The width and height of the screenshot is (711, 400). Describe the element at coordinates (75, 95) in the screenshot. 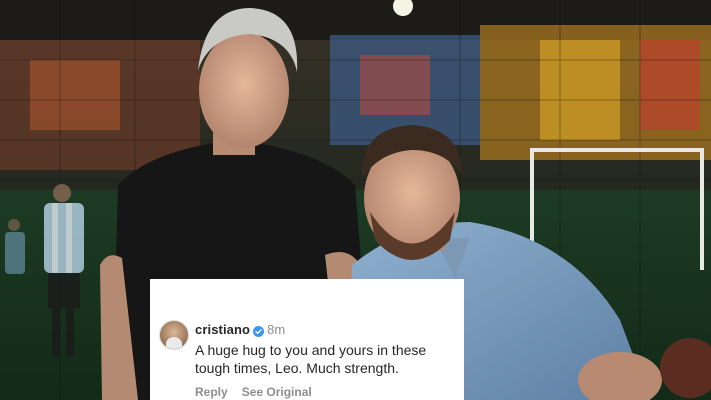

I see `mural-left-accent` at that location.